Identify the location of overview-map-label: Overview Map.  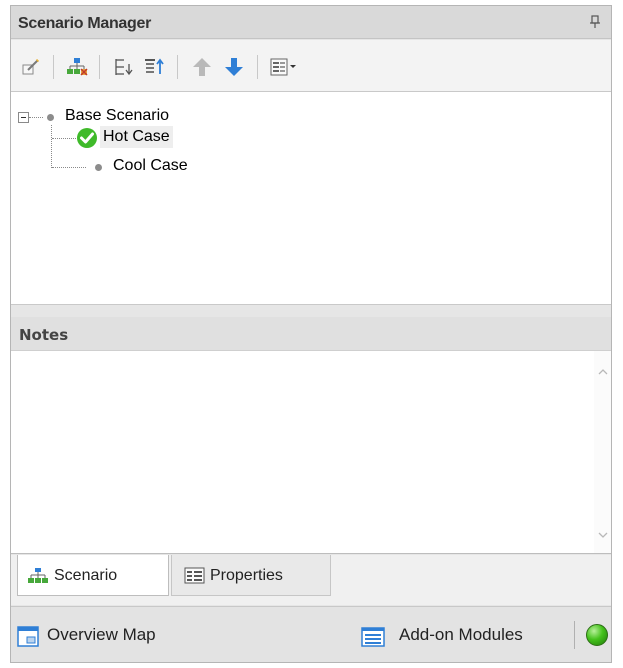
(101, 634).